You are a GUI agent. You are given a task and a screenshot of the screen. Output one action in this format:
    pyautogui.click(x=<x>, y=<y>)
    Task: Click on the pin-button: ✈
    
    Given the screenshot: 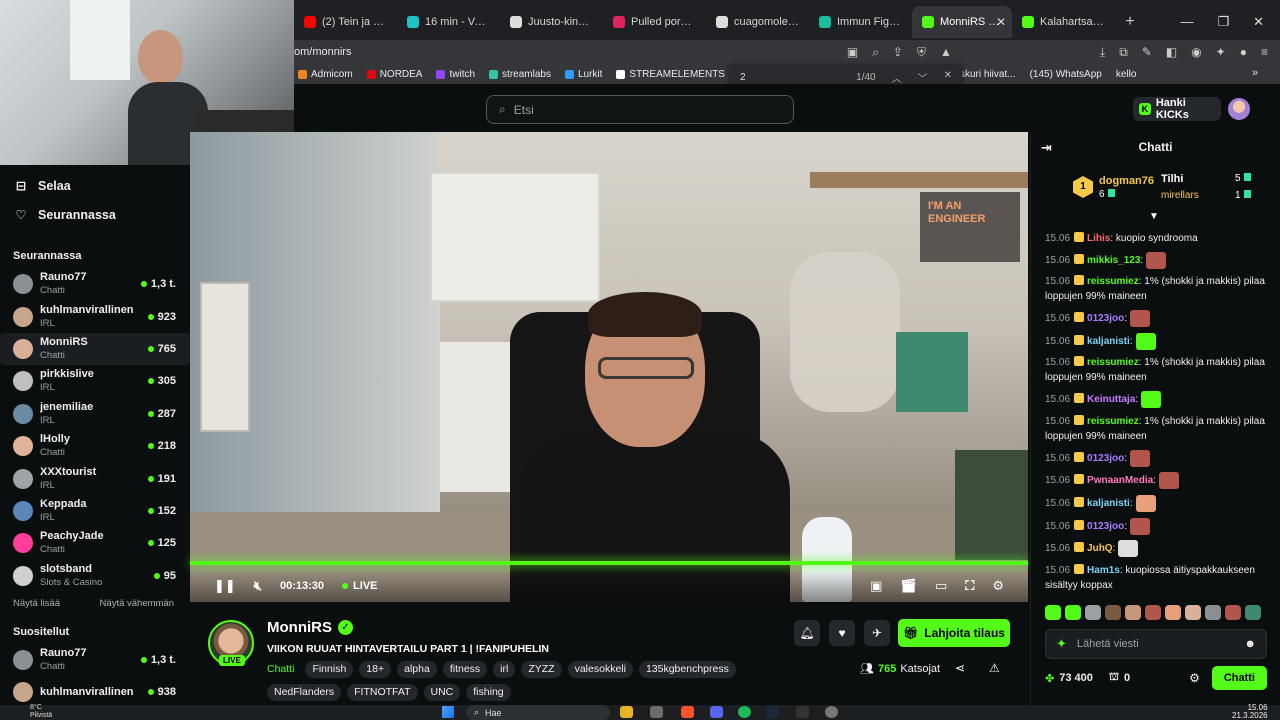 What is the action you would take?
    pyautogui.click(x=877, y=633)
    